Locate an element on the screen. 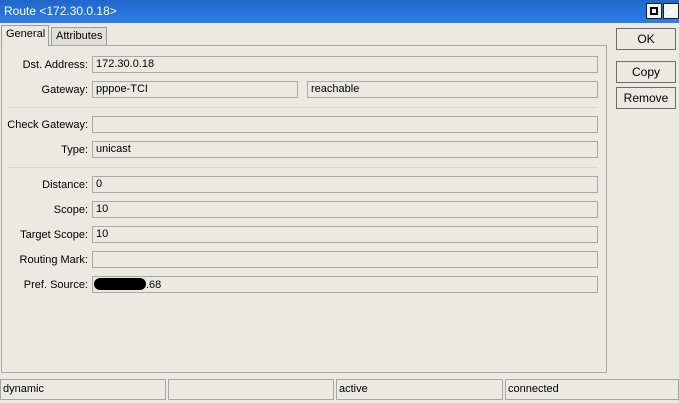 This screenshot has width=679, height=403. target-scope-field: 10 is located at coordinates (345, 234).